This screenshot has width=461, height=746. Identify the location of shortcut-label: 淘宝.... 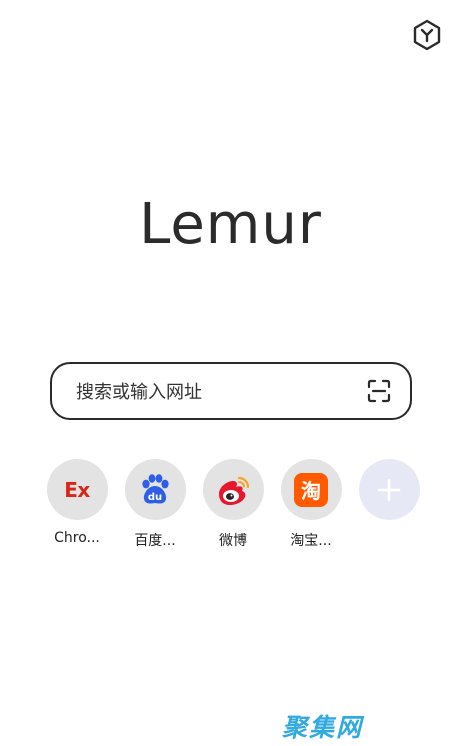
(311, 541).